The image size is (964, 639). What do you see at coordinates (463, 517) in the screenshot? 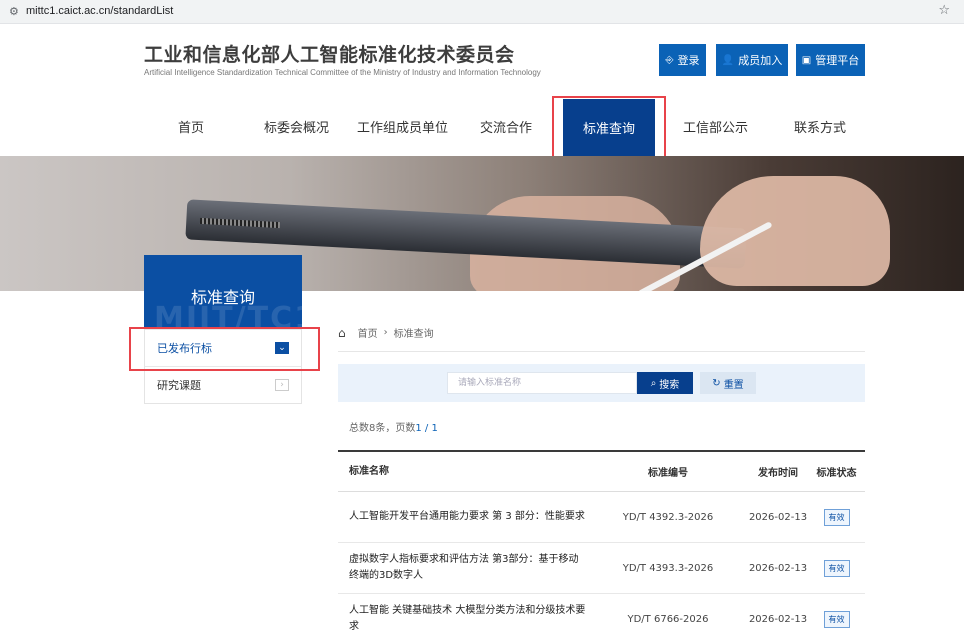
I see `standard-name: 人工智能开发平台通用能力要求 第 3 部分：性能要求` at bounding box center [463, 517].